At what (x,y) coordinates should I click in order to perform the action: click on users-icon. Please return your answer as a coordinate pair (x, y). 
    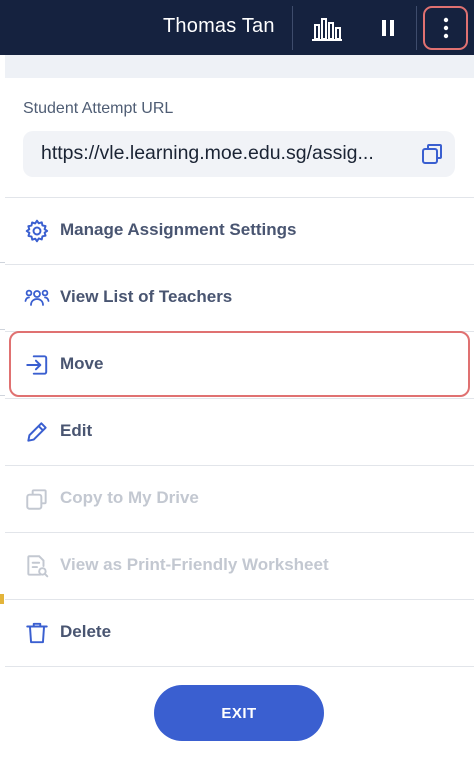
    Looking at the image, I should click on (37, 297).